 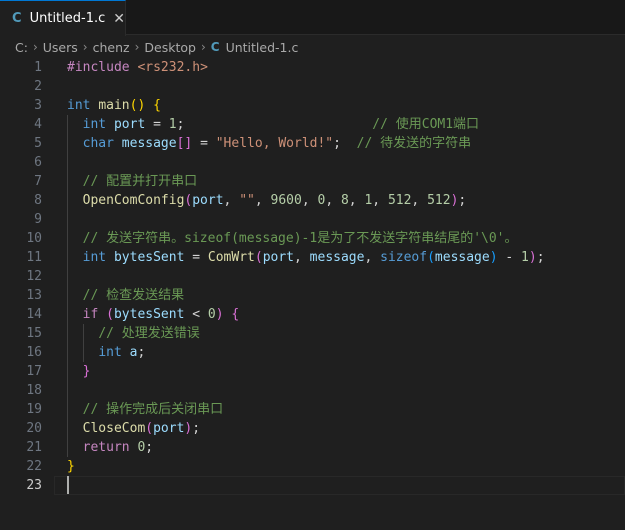 What do you see at coordinates (34, 352) in the screenshot?
I see `line-number: 16` at bounding box center [34, 352].